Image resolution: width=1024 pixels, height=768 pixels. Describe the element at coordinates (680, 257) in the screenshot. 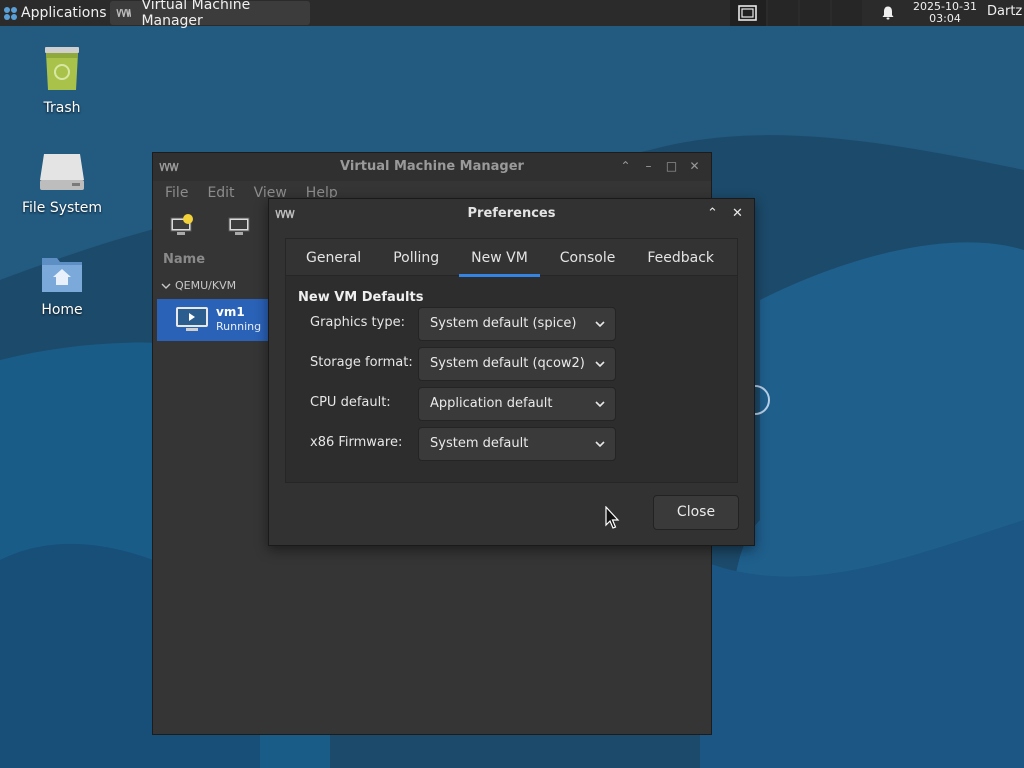

I see `tab-feedback: Feedback` at that location.